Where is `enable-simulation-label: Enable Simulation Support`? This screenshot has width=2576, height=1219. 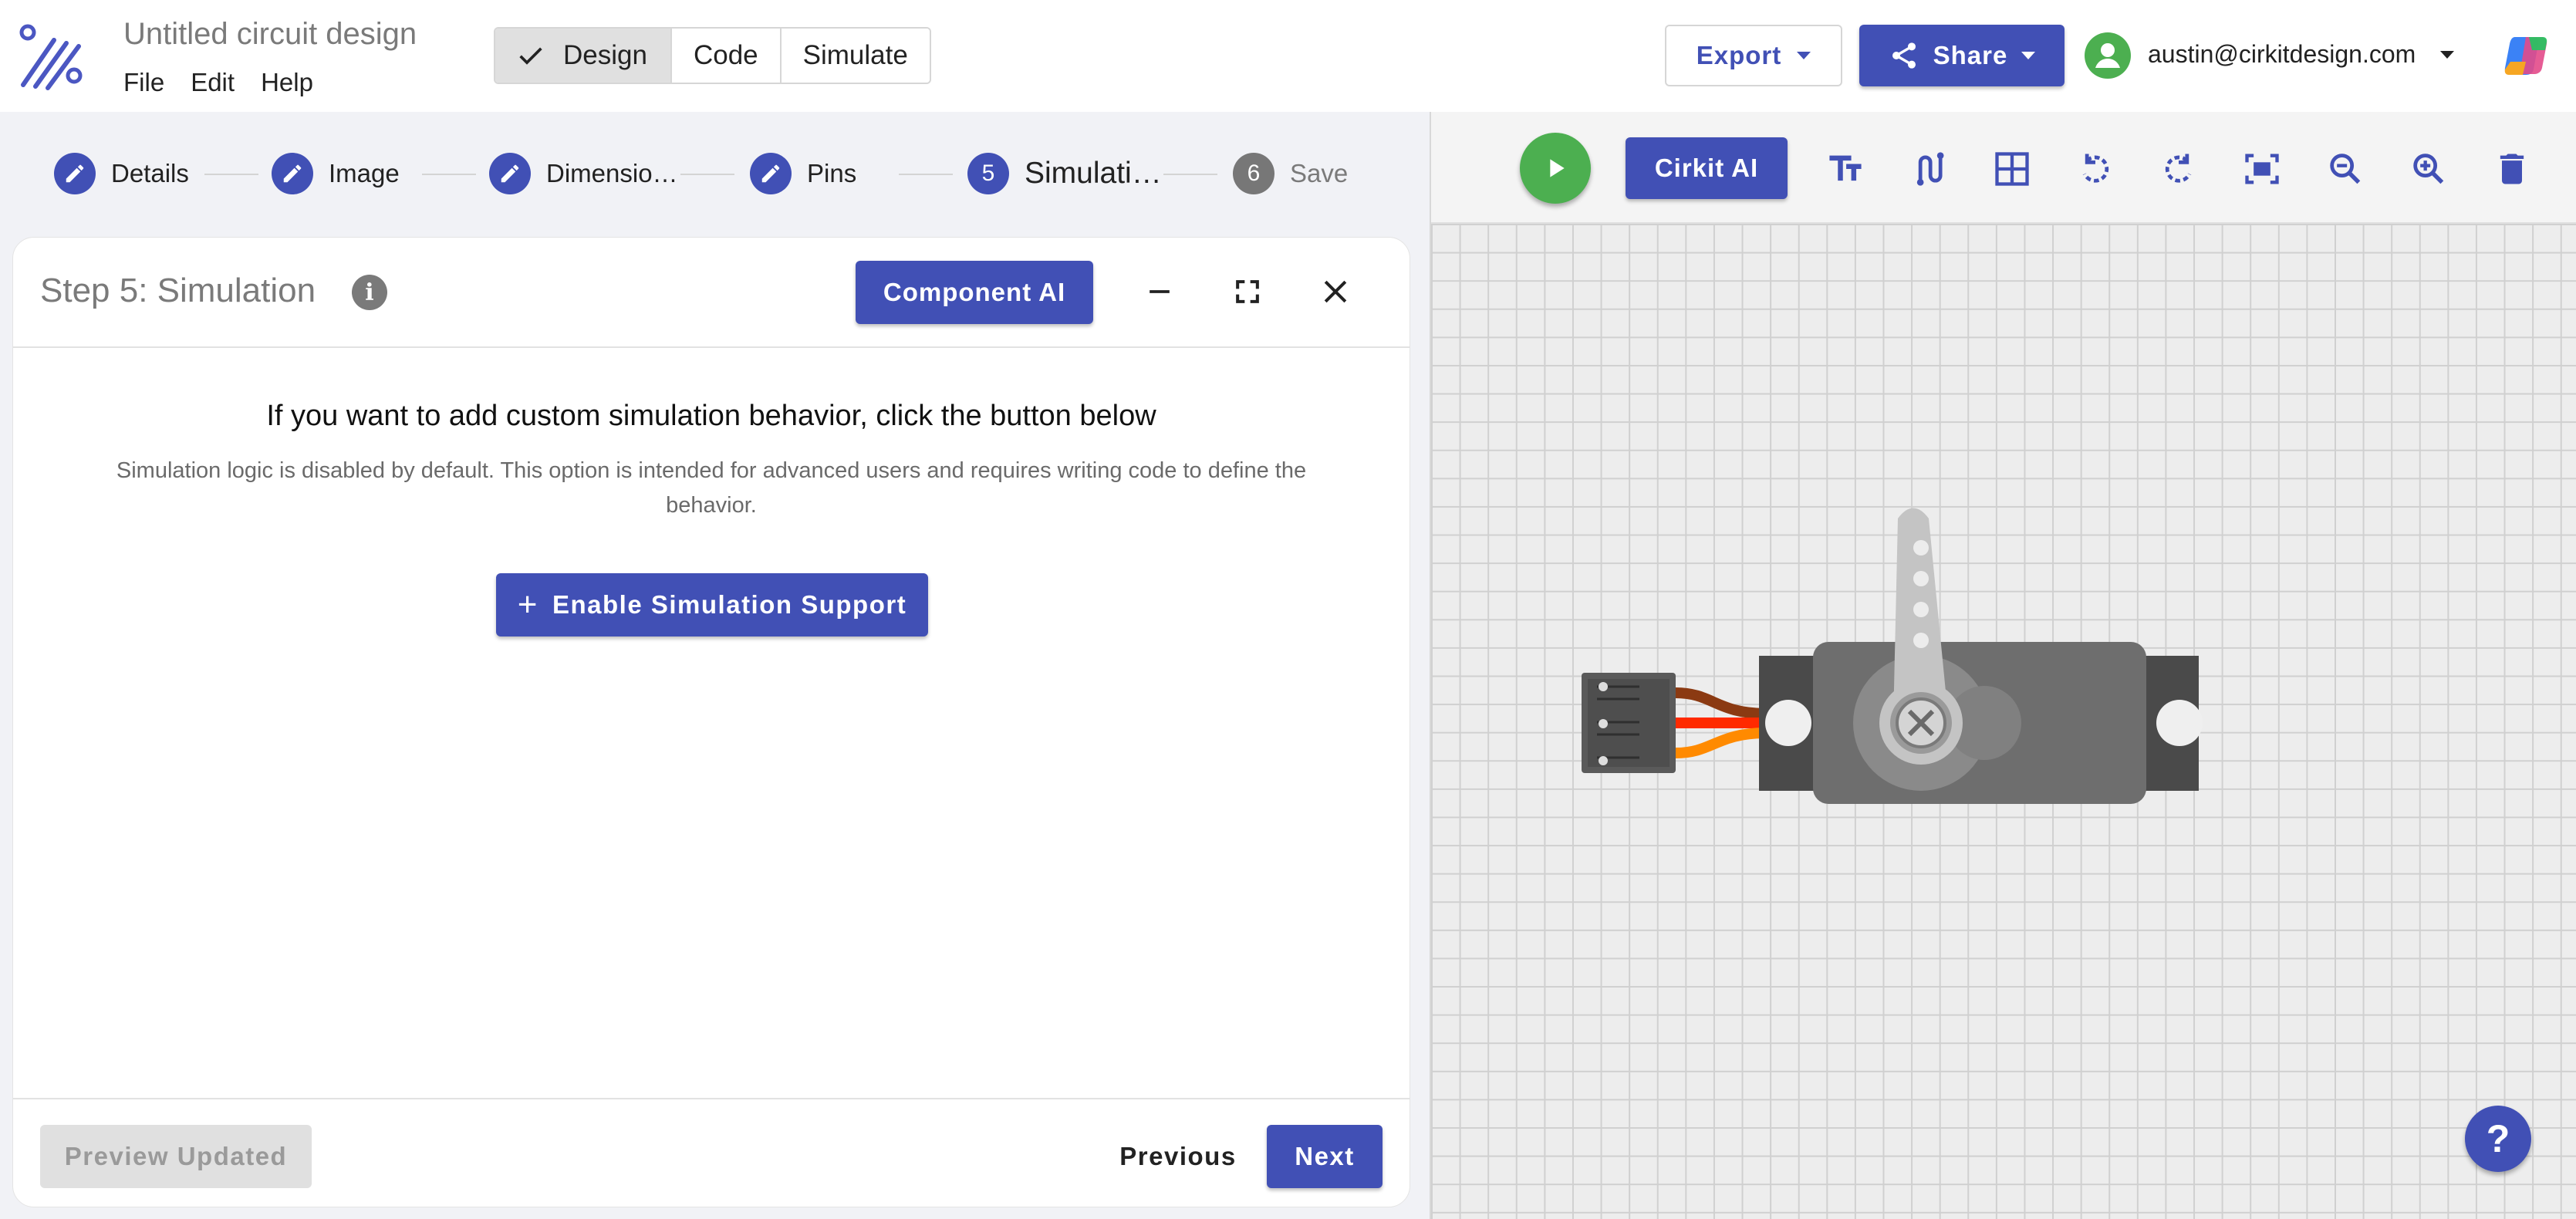
enable-simulation-label: Enable Simulation Support is located at coordinates (729, 604).